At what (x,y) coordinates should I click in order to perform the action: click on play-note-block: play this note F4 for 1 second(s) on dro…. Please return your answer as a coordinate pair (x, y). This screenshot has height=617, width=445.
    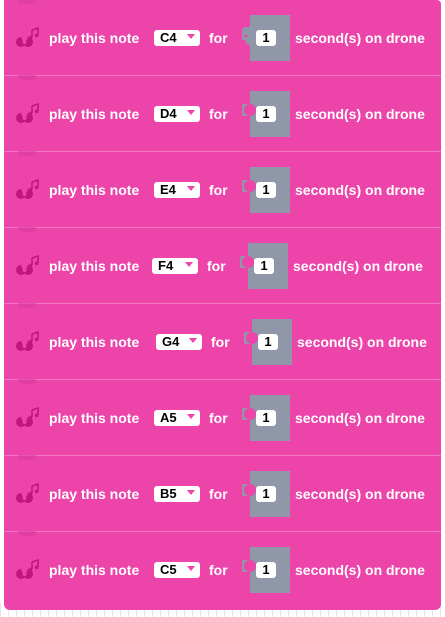
    Looking at the image, I should click on (222, 265).